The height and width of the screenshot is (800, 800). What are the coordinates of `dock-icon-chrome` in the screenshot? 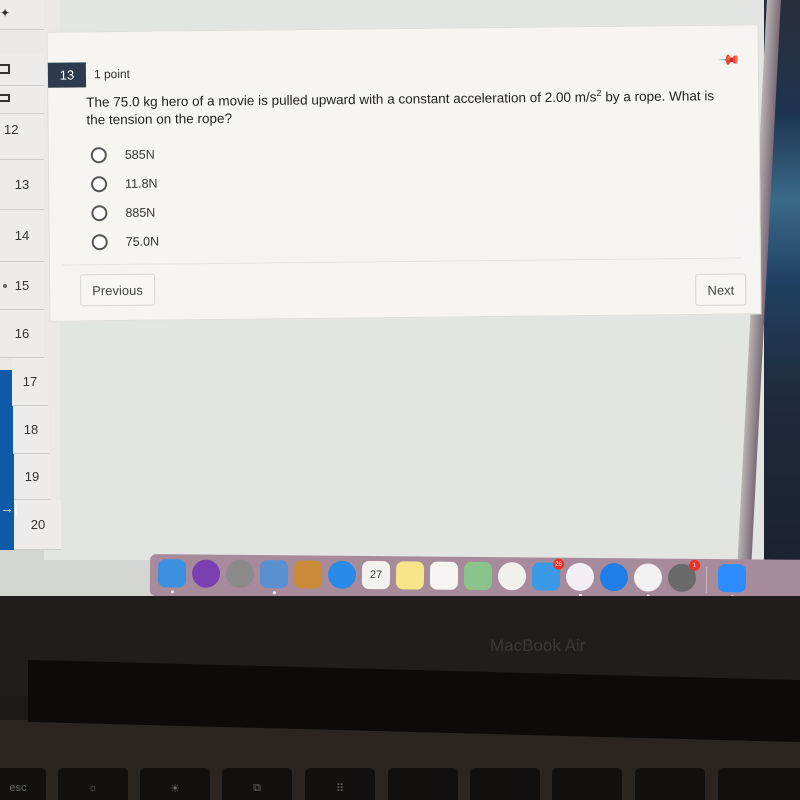 It's located at (648, 577).